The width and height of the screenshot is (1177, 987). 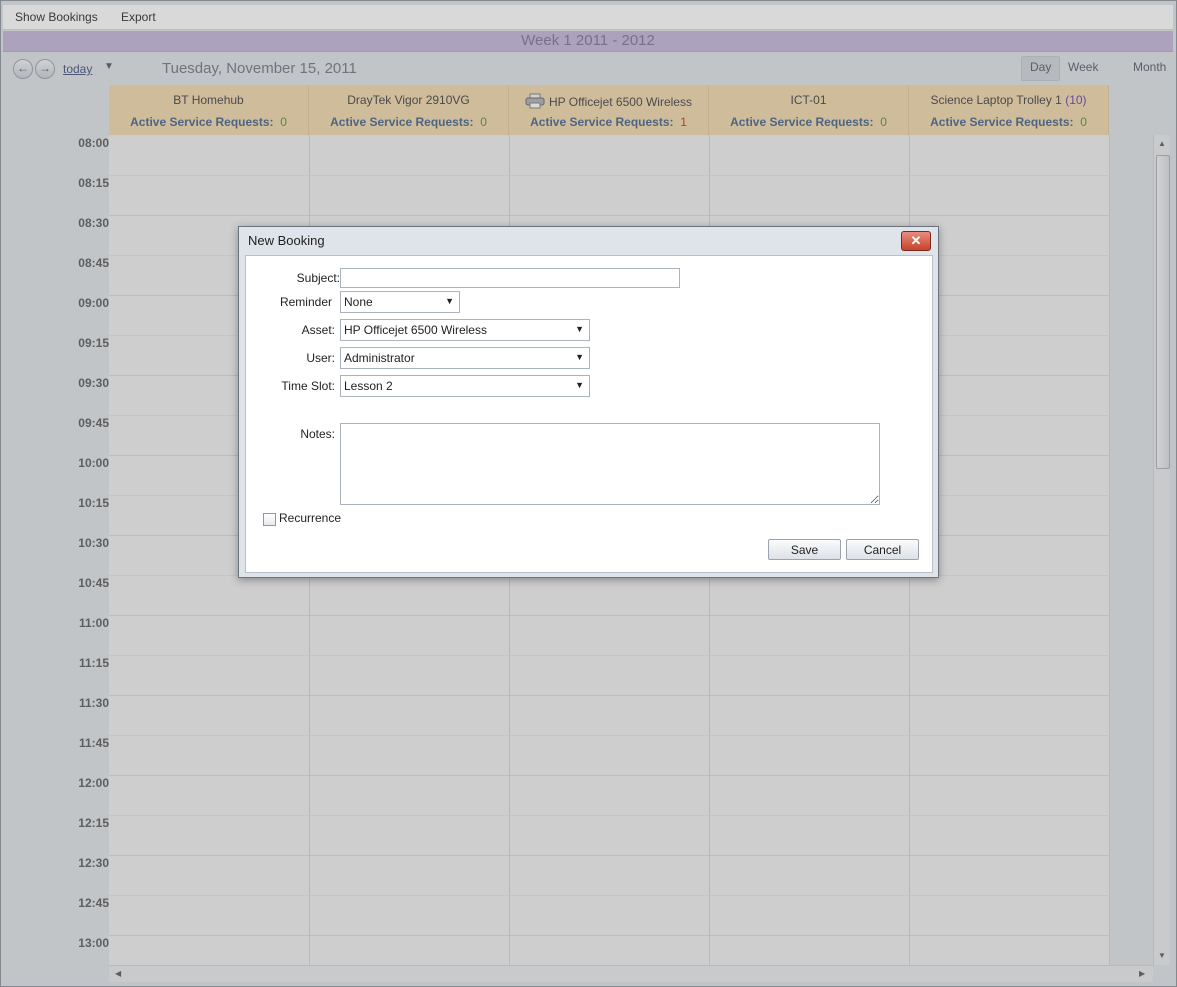 What do you see at coordinates (1161, 550) in the screenshot?
I see `vertical-scrollbar: ▲ ▼` at bounding box center [1161, 550].